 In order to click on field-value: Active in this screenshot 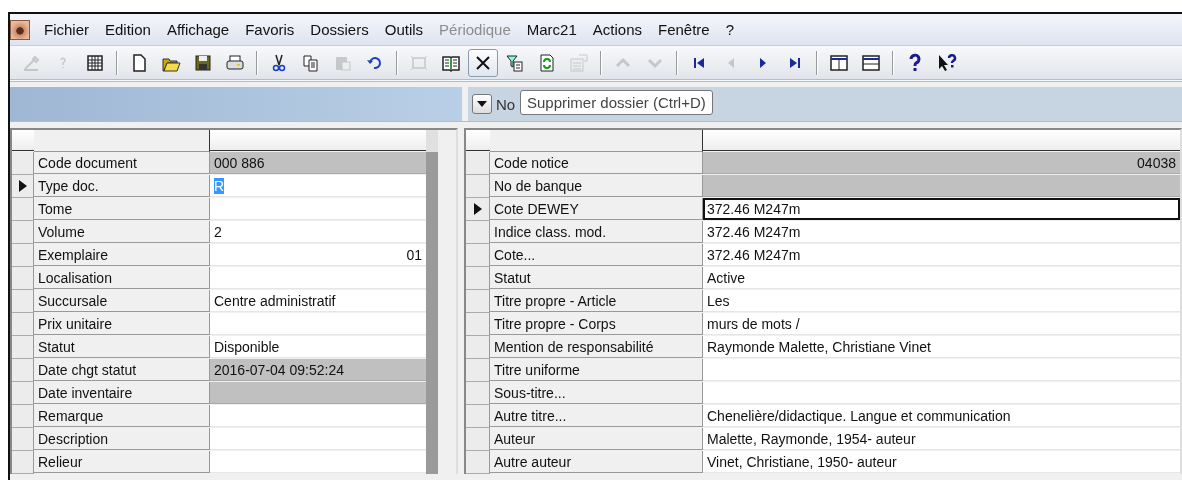, I will do `click(941, 278)`.